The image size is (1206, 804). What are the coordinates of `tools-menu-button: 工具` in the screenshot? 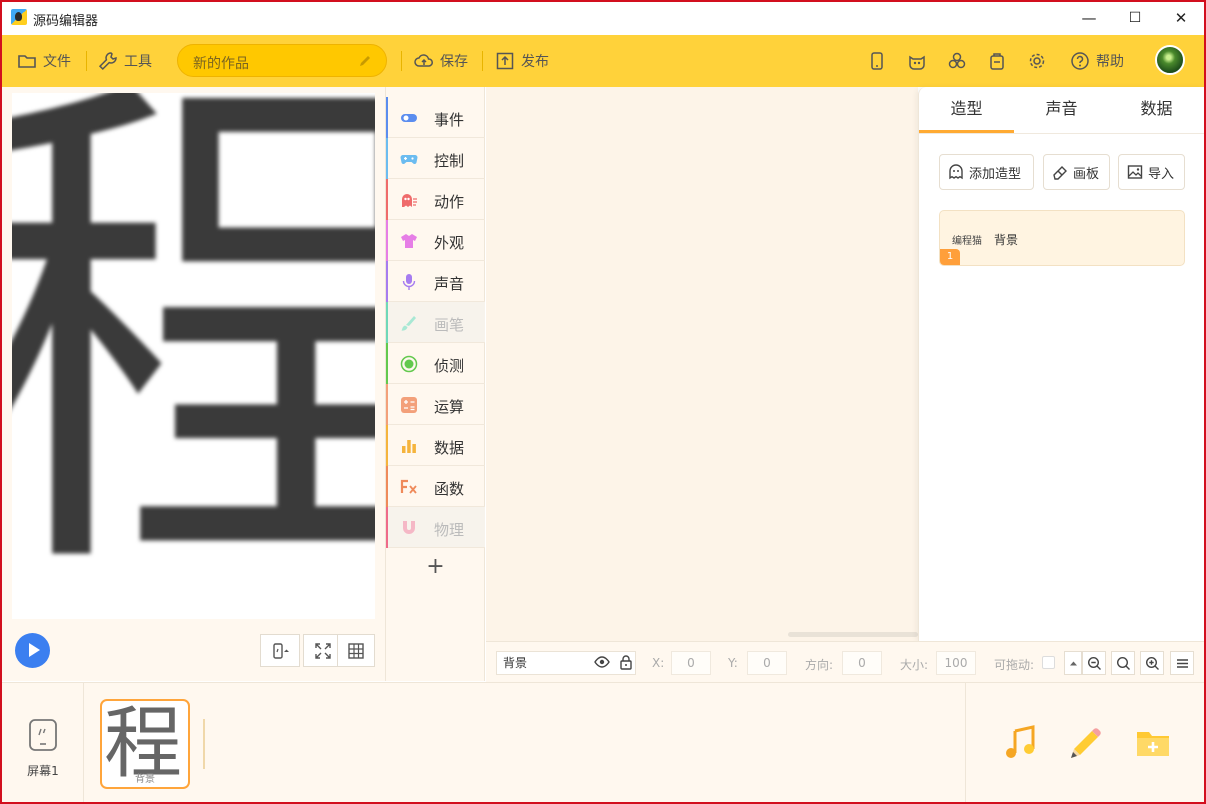 It's located at (125, 61).